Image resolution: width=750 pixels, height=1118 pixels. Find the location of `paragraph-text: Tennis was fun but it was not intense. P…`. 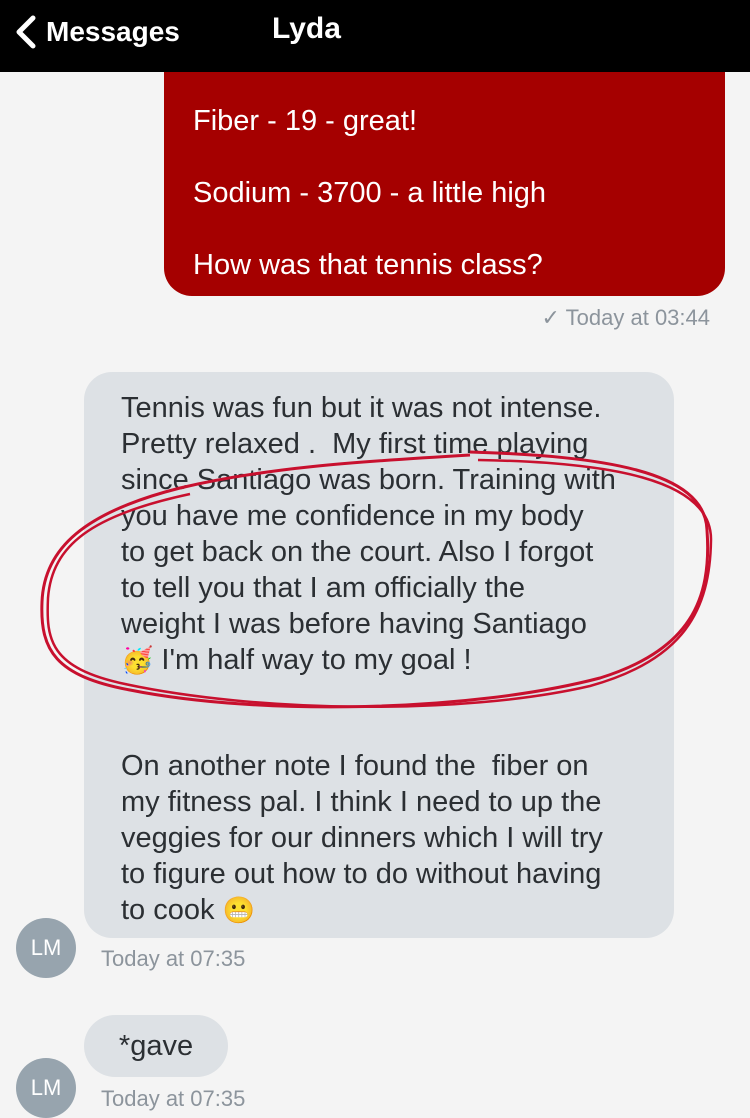

paragraph-text: Tennis was fun but it was not intense. P… is located at coordinates (368, 516).